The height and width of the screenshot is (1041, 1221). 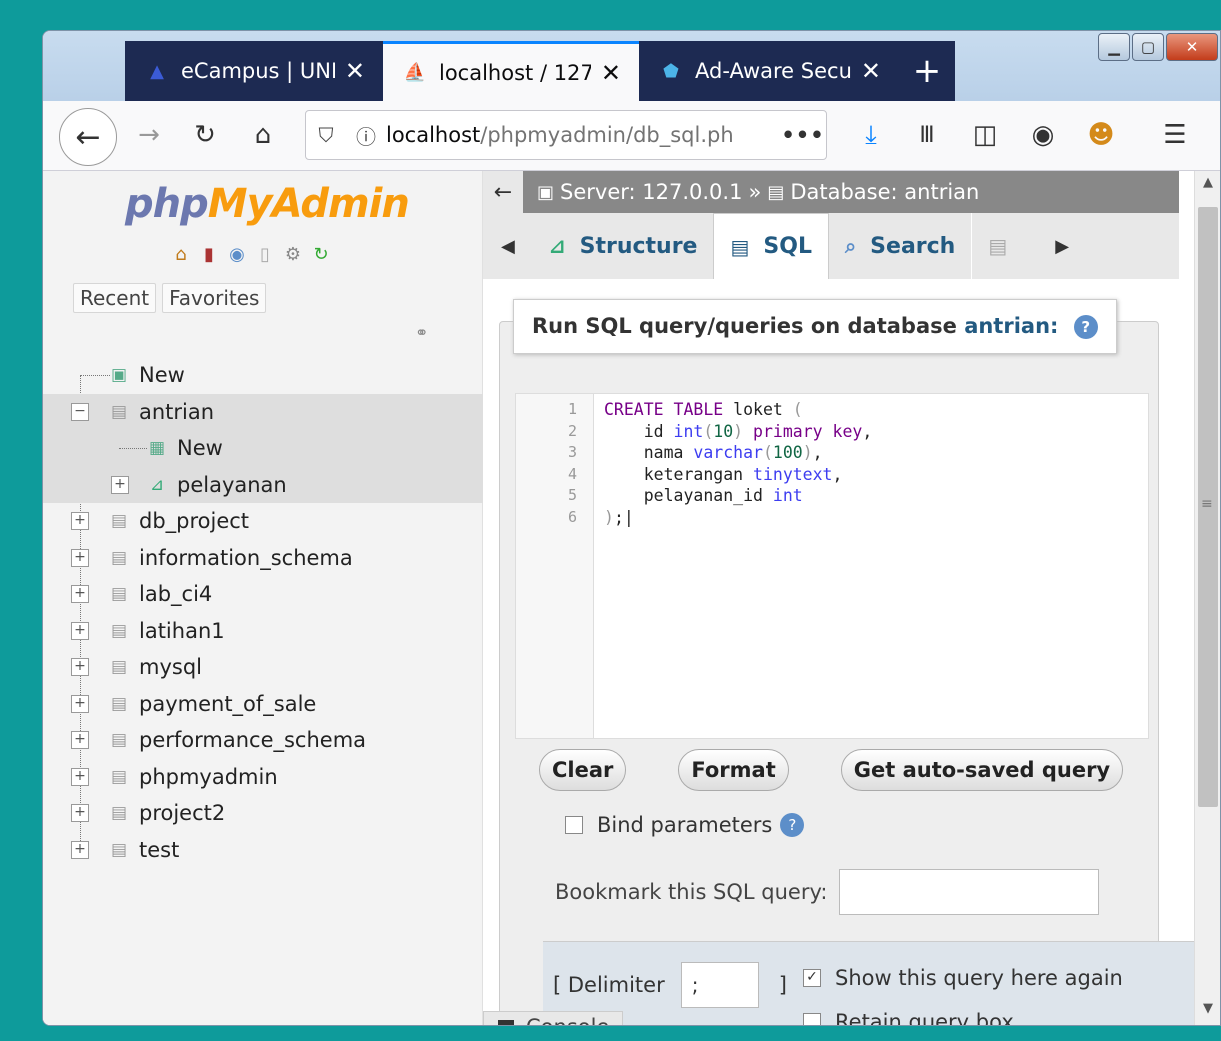 What do you see at coordinates (511, 71) in the screenshot?
I see `tab-localhost: ⛵ localhost / 127.0 ✕` at bounding box center [511, 71].